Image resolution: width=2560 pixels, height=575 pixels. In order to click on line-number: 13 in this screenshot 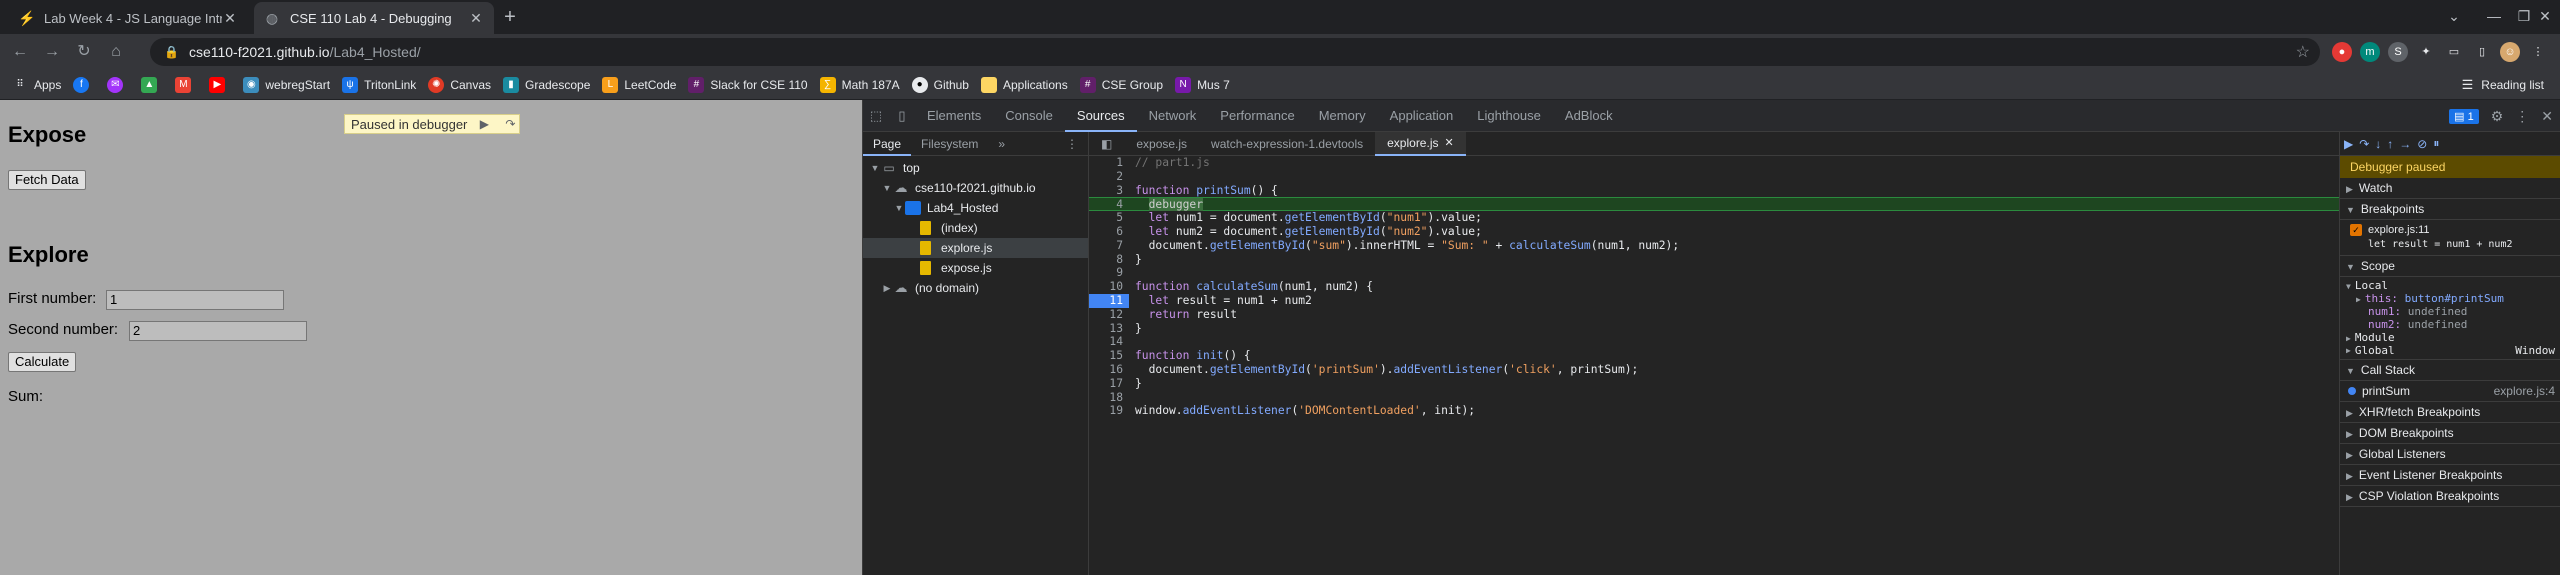, I will do `click(1109, 329)`.